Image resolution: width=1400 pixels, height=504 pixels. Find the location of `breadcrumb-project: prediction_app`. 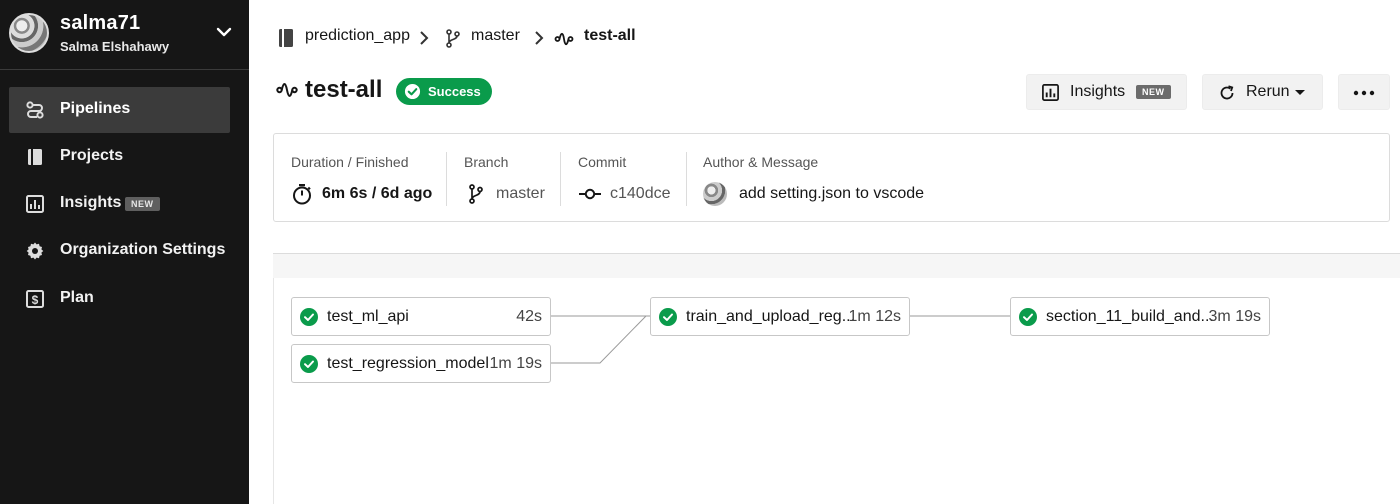

breadcrumb-project: prediction_app is located at coordinates (357, 36).